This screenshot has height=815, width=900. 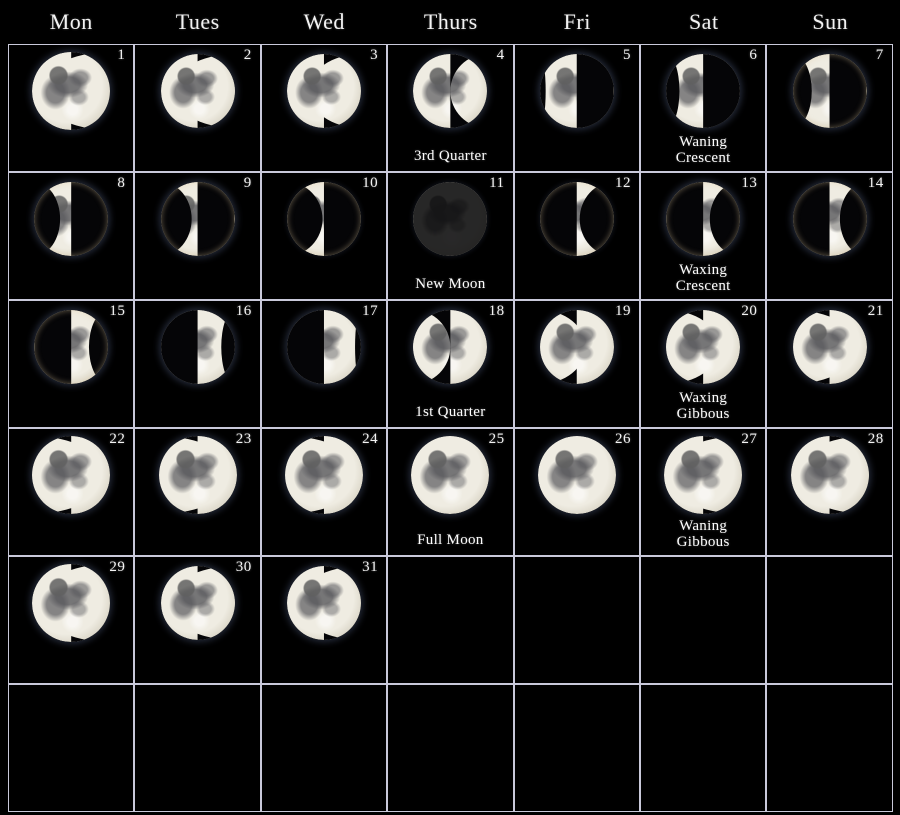 I want to click on calendar-day-cell: 6 Waning Crescent, so click(x=703, y=108).